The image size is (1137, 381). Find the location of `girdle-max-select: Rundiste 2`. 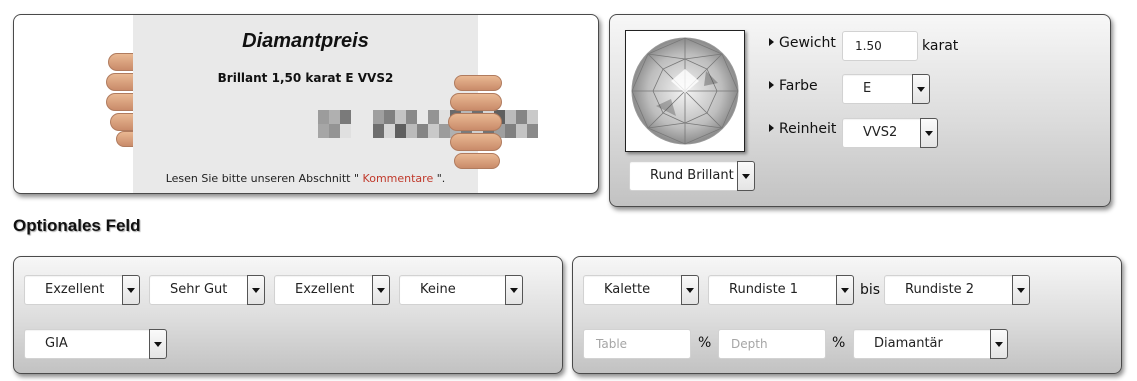

girdle-max-select: Rundiste 2 is located at coordinates (957, 290).